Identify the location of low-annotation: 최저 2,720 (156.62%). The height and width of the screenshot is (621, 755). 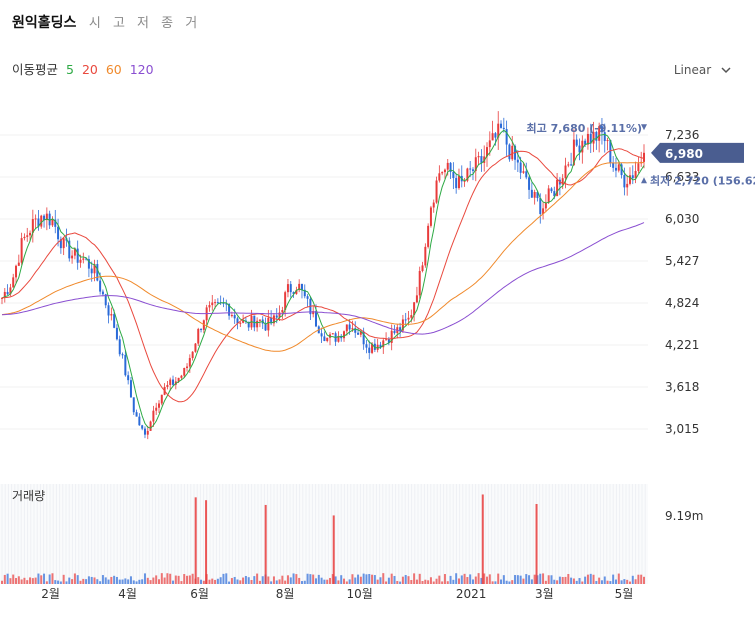
(702, 180).